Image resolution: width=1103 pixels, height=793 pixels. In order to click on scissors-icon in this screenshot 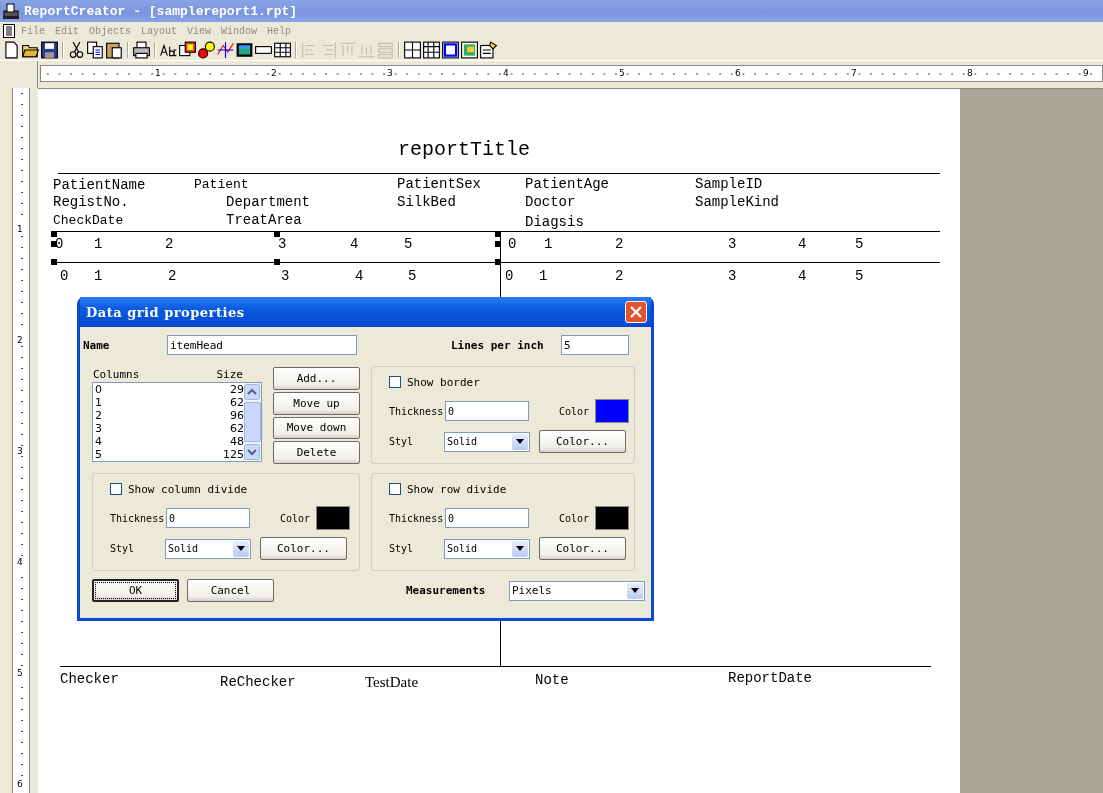, I will do `click(76, 50)`.